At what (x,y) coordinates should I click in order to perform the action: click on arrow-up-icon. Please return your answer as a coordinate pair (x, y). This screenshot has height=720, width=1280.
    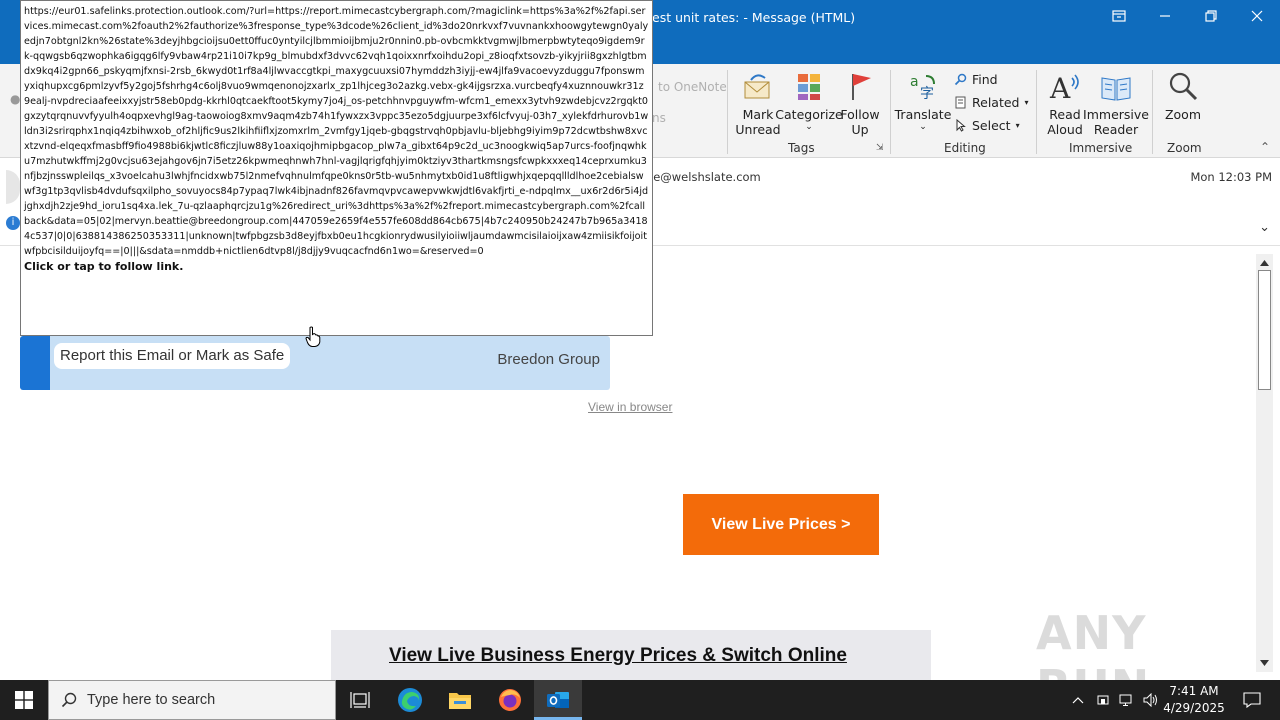
    Looking at the image, I should click on (1264, 263).